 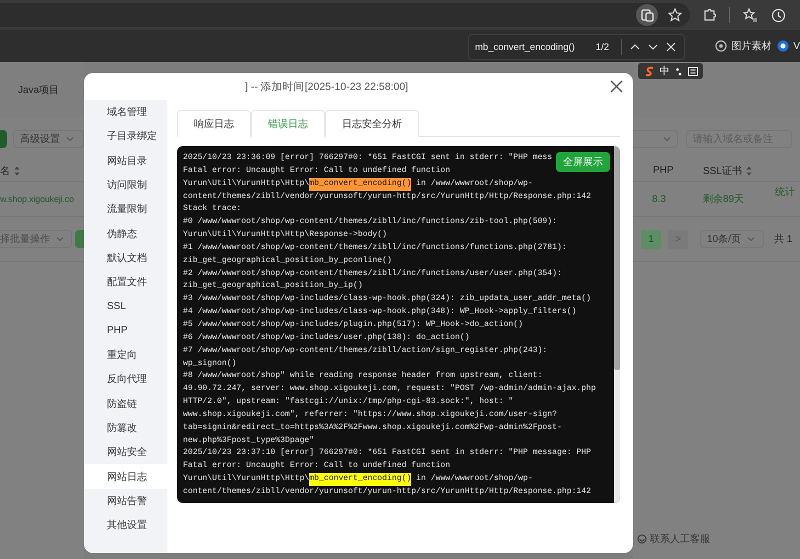 What do you see at coordinates (387, 299) in the screenshot?
I see `log-line: #3 /www/wwwroot/shop/wp-includes/class-wp-hook.php(324): zib_updata_user_addr_meta()` at bounding box center [387, 299].